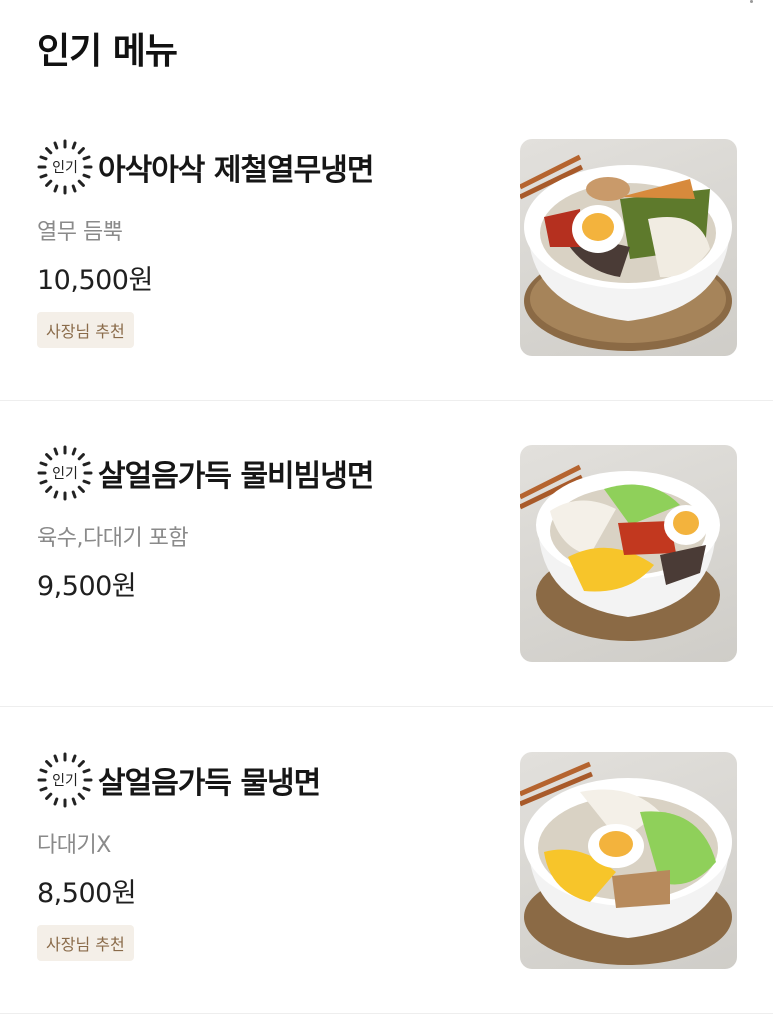  I want to click on menu-item-name: 살얼음가득 물냉면, so click(209, 783).